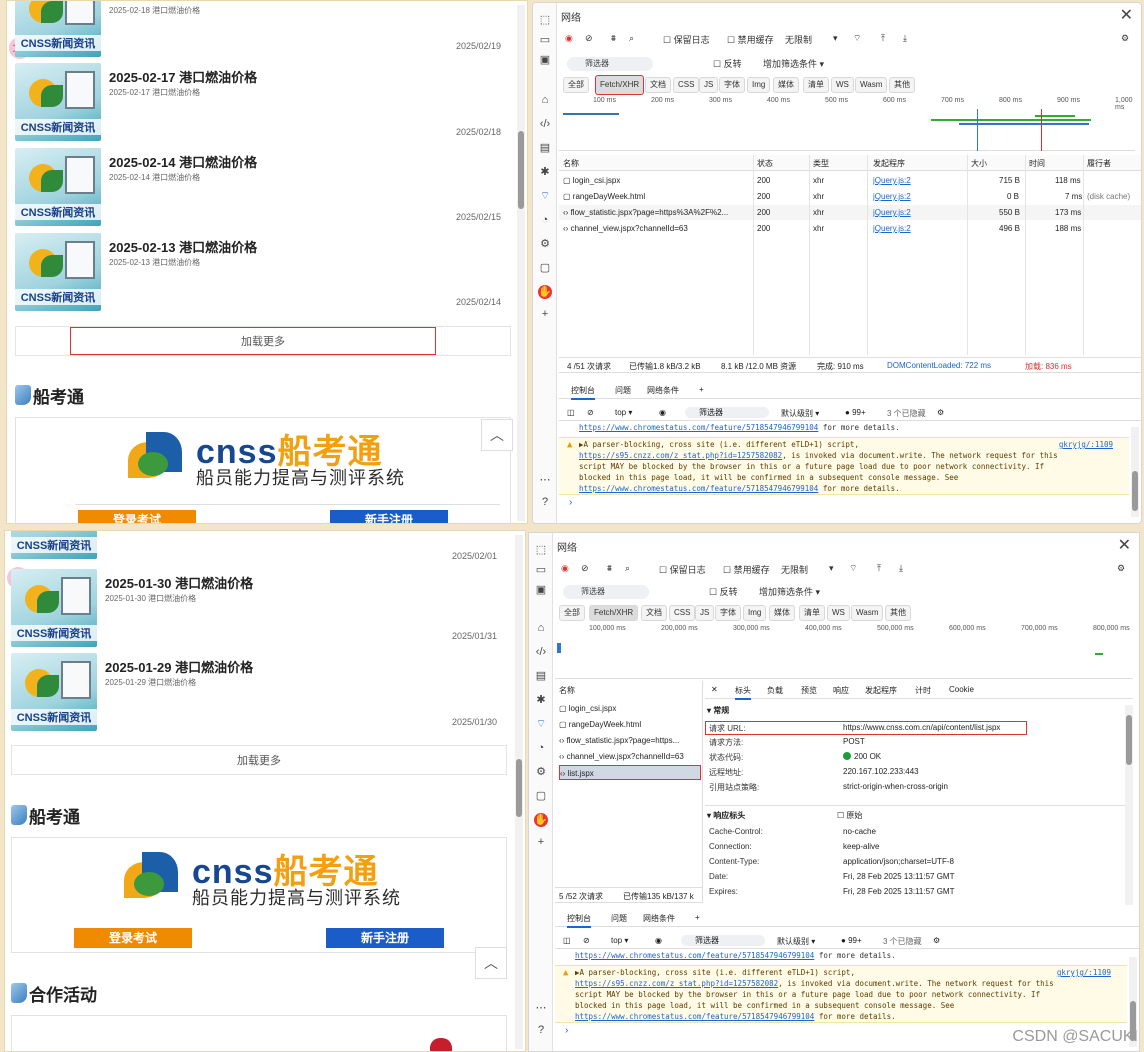 Image resolution: width=1144 pixels, height=1052 pixels. I want to click on news-title: 2025-02-13 港口燃油价格, so click(183, 246).